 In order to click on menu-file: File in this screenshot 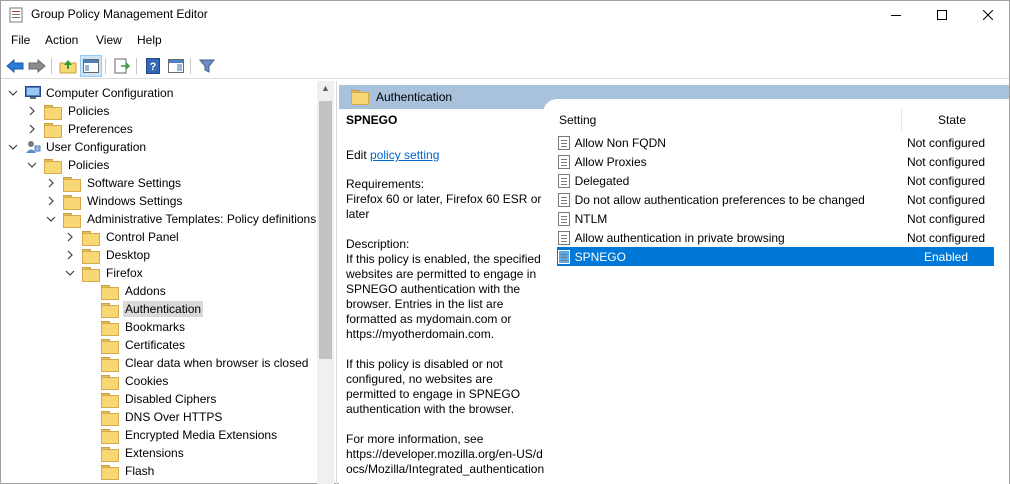, I will do `click(20, 40)`.